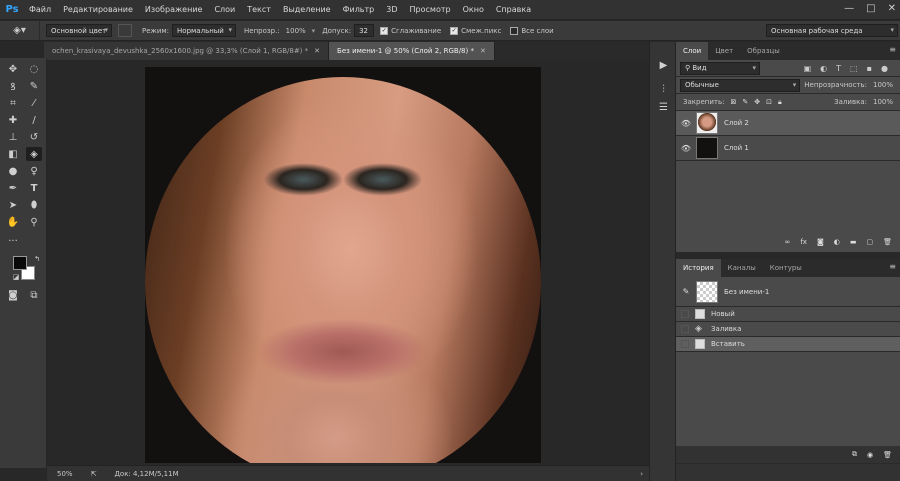  Describe the element at coordinates (13, 120) in the screenshot. I see `healing-brush-icon: ✚` at that location.